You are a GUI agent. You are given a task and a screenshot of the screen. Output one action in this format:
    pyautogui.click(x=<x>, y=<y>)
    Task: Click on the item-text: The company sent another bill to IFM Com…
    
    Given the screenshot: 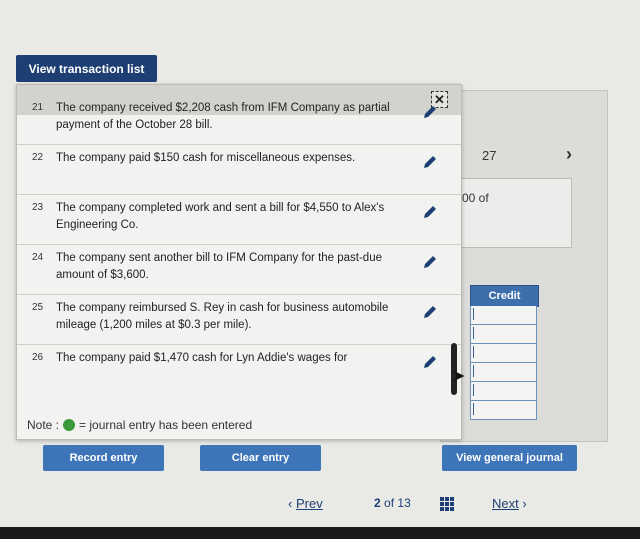 What is the action you would take?
    pyautogui.click(x=219, y=266)
    